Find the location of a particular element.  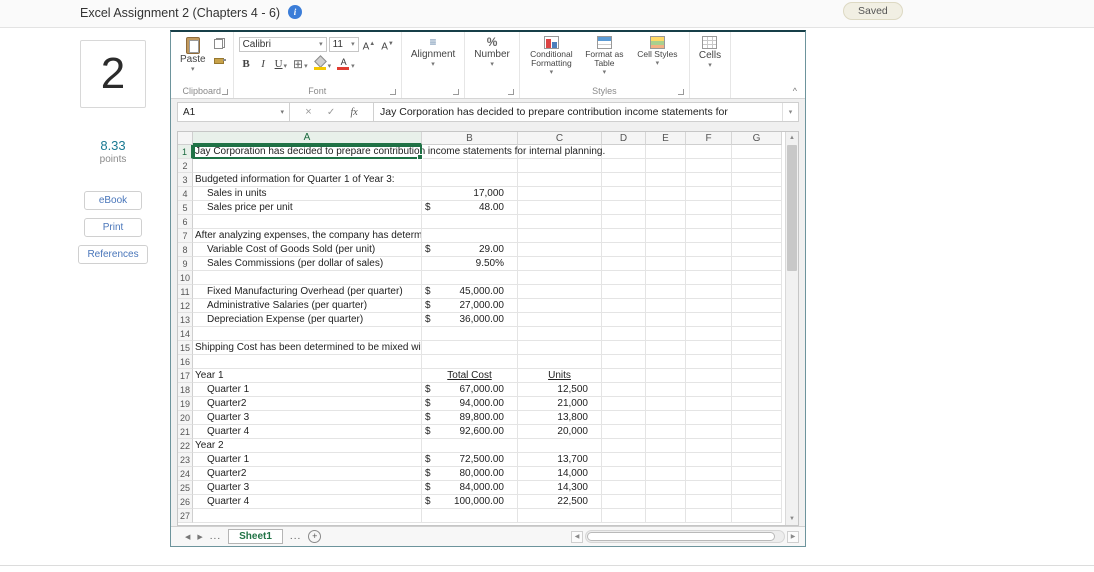

cell-A2 is located at coordinates (307, 166).